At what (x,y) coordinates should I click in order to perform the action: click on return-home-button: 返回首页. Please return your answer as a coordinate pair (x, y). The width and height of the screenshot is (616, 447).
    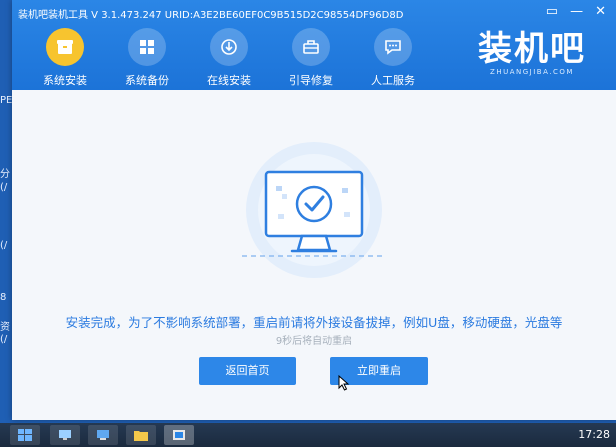
    Looking at the image, I should click on (247, 371).